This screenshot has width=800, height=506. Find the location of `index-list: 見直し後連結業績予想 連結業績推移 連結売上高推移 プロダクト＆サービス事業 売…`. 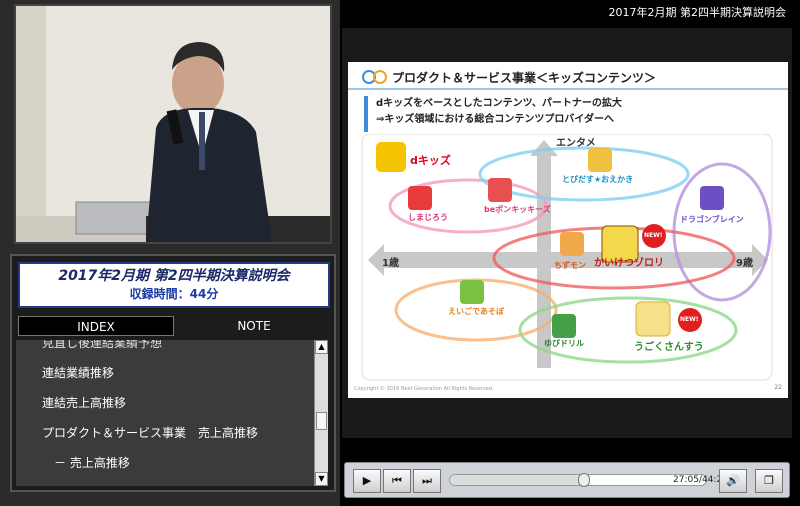

index-list: 見直し後連結業績予想 連結業績推移 連結売上高推移 プロダクト＆サービス事業 売… is located at coordinates (172, 413).